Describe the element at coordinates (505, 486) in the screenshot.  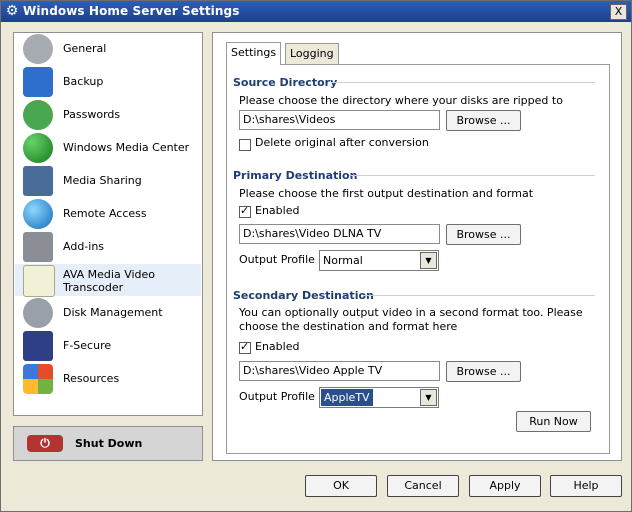
I see `apply-button: Apply` at that location.